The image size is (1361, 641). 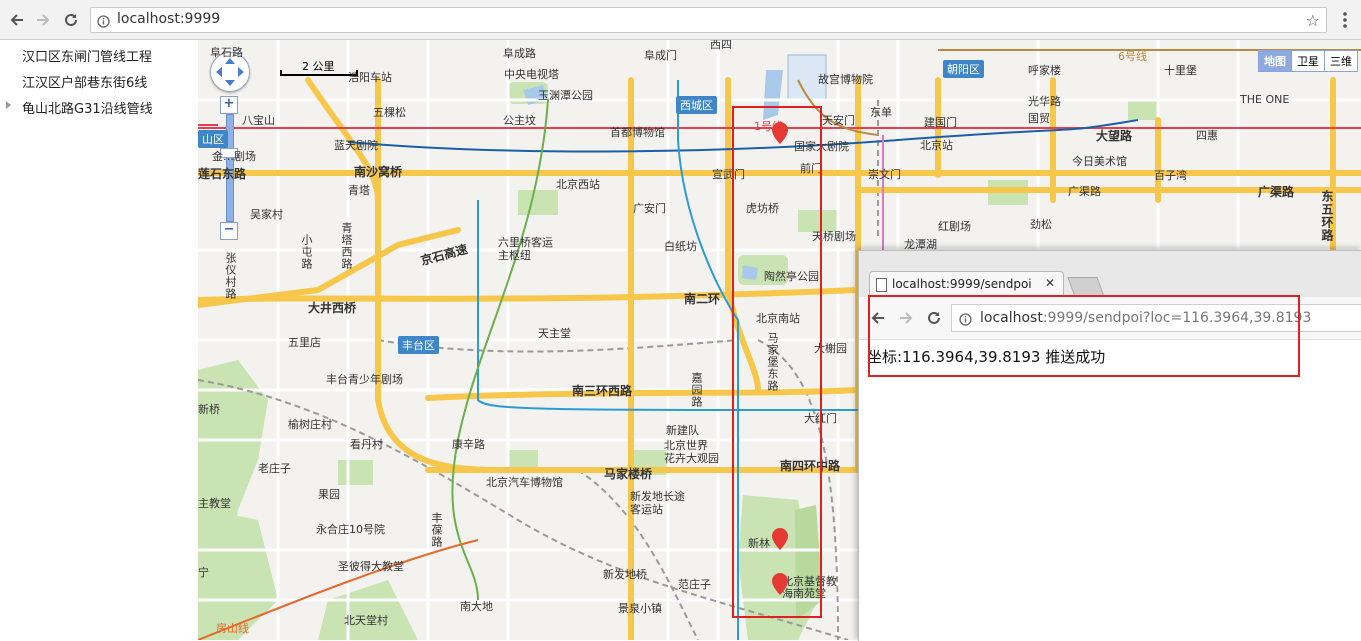 I want to click on map-label: 范庄子, so click(x=694, y=584).